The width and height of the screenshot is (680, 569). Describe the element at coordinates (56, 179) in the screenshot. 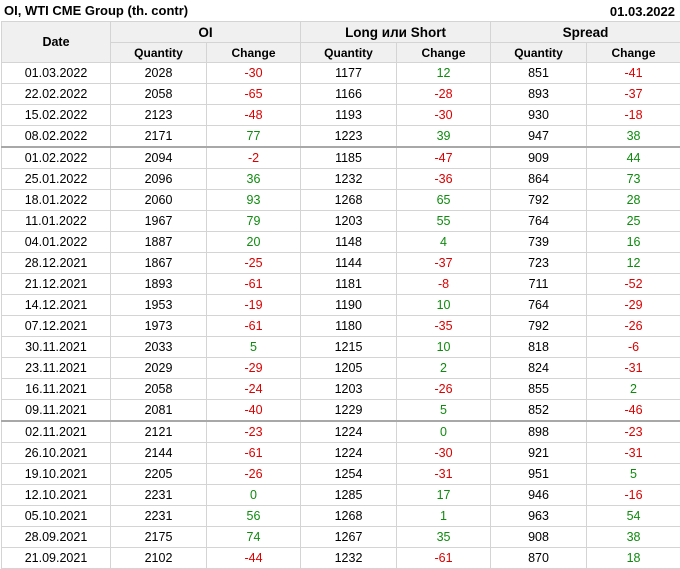

I see `date-cell: 25.01.2022` at that location.